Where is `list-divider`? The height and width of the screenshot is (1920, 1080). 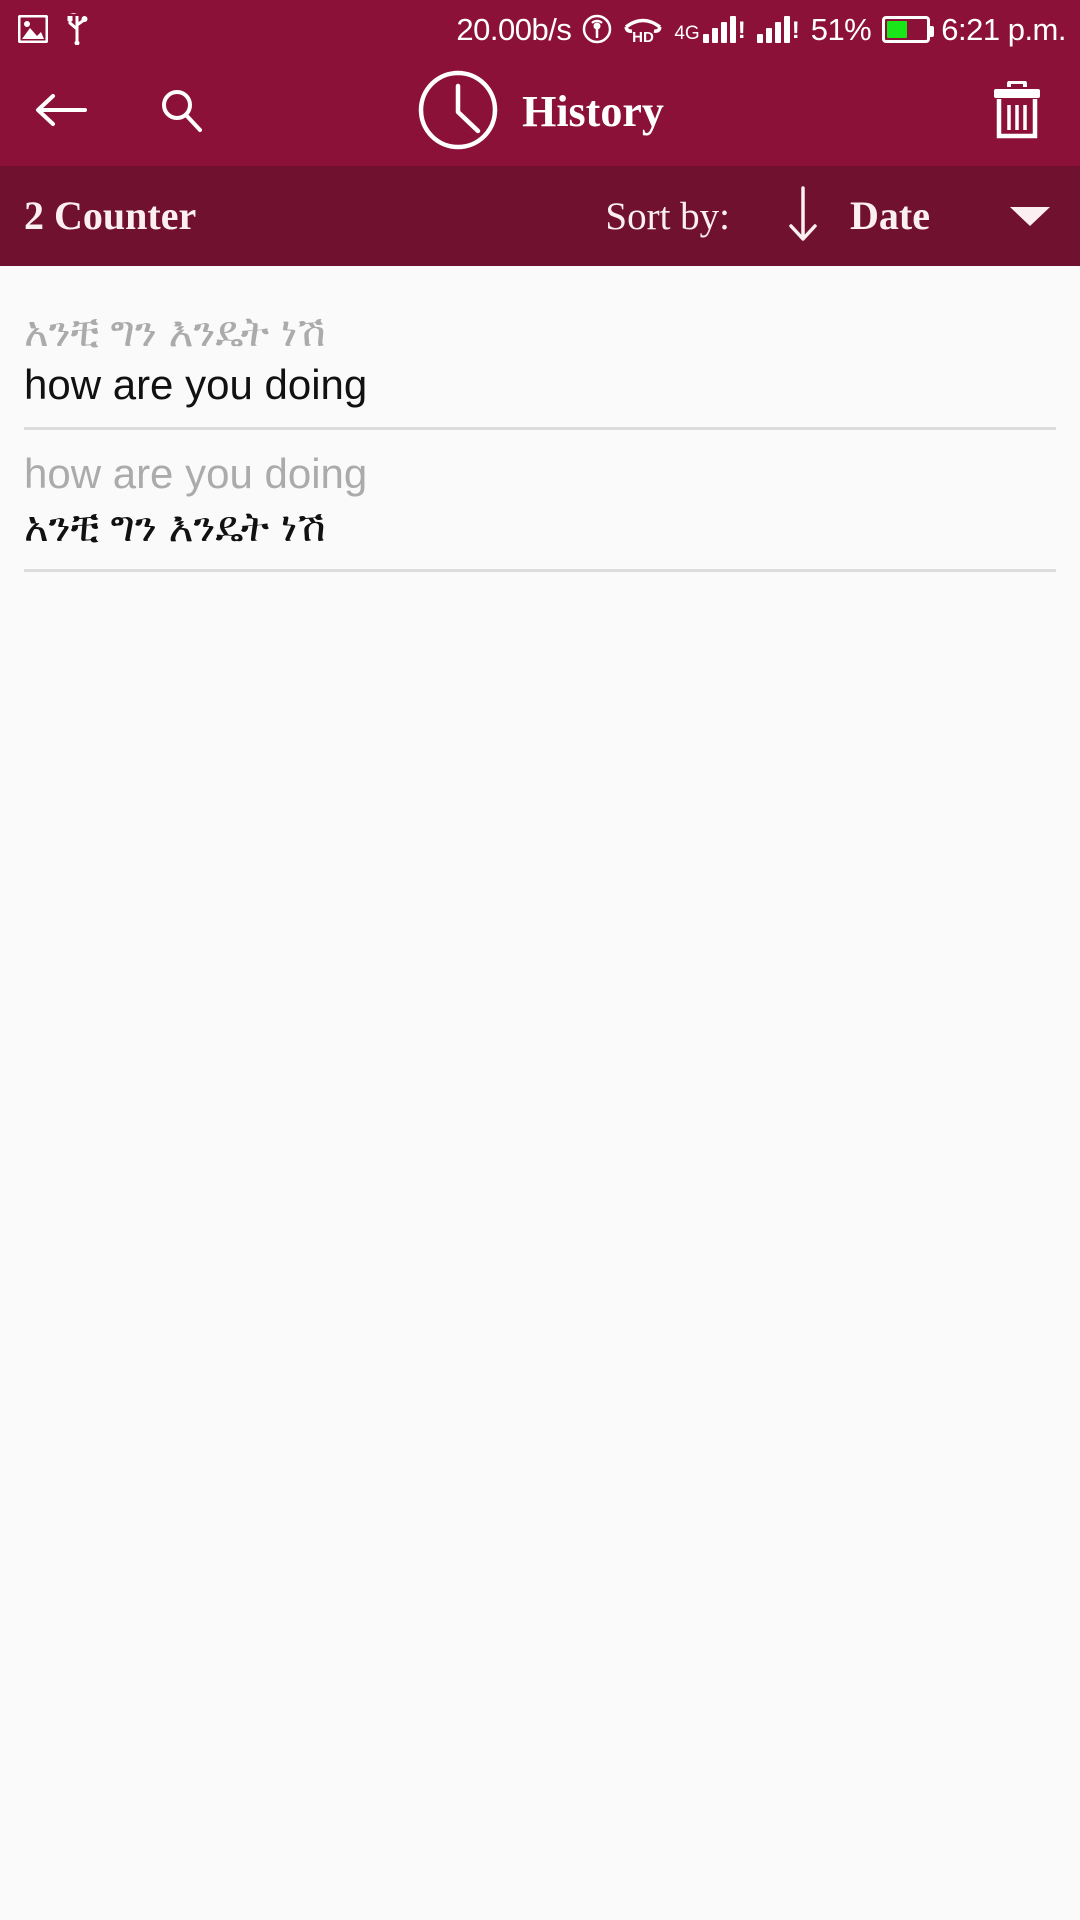
list-divider is located at coordinates (540, 570).